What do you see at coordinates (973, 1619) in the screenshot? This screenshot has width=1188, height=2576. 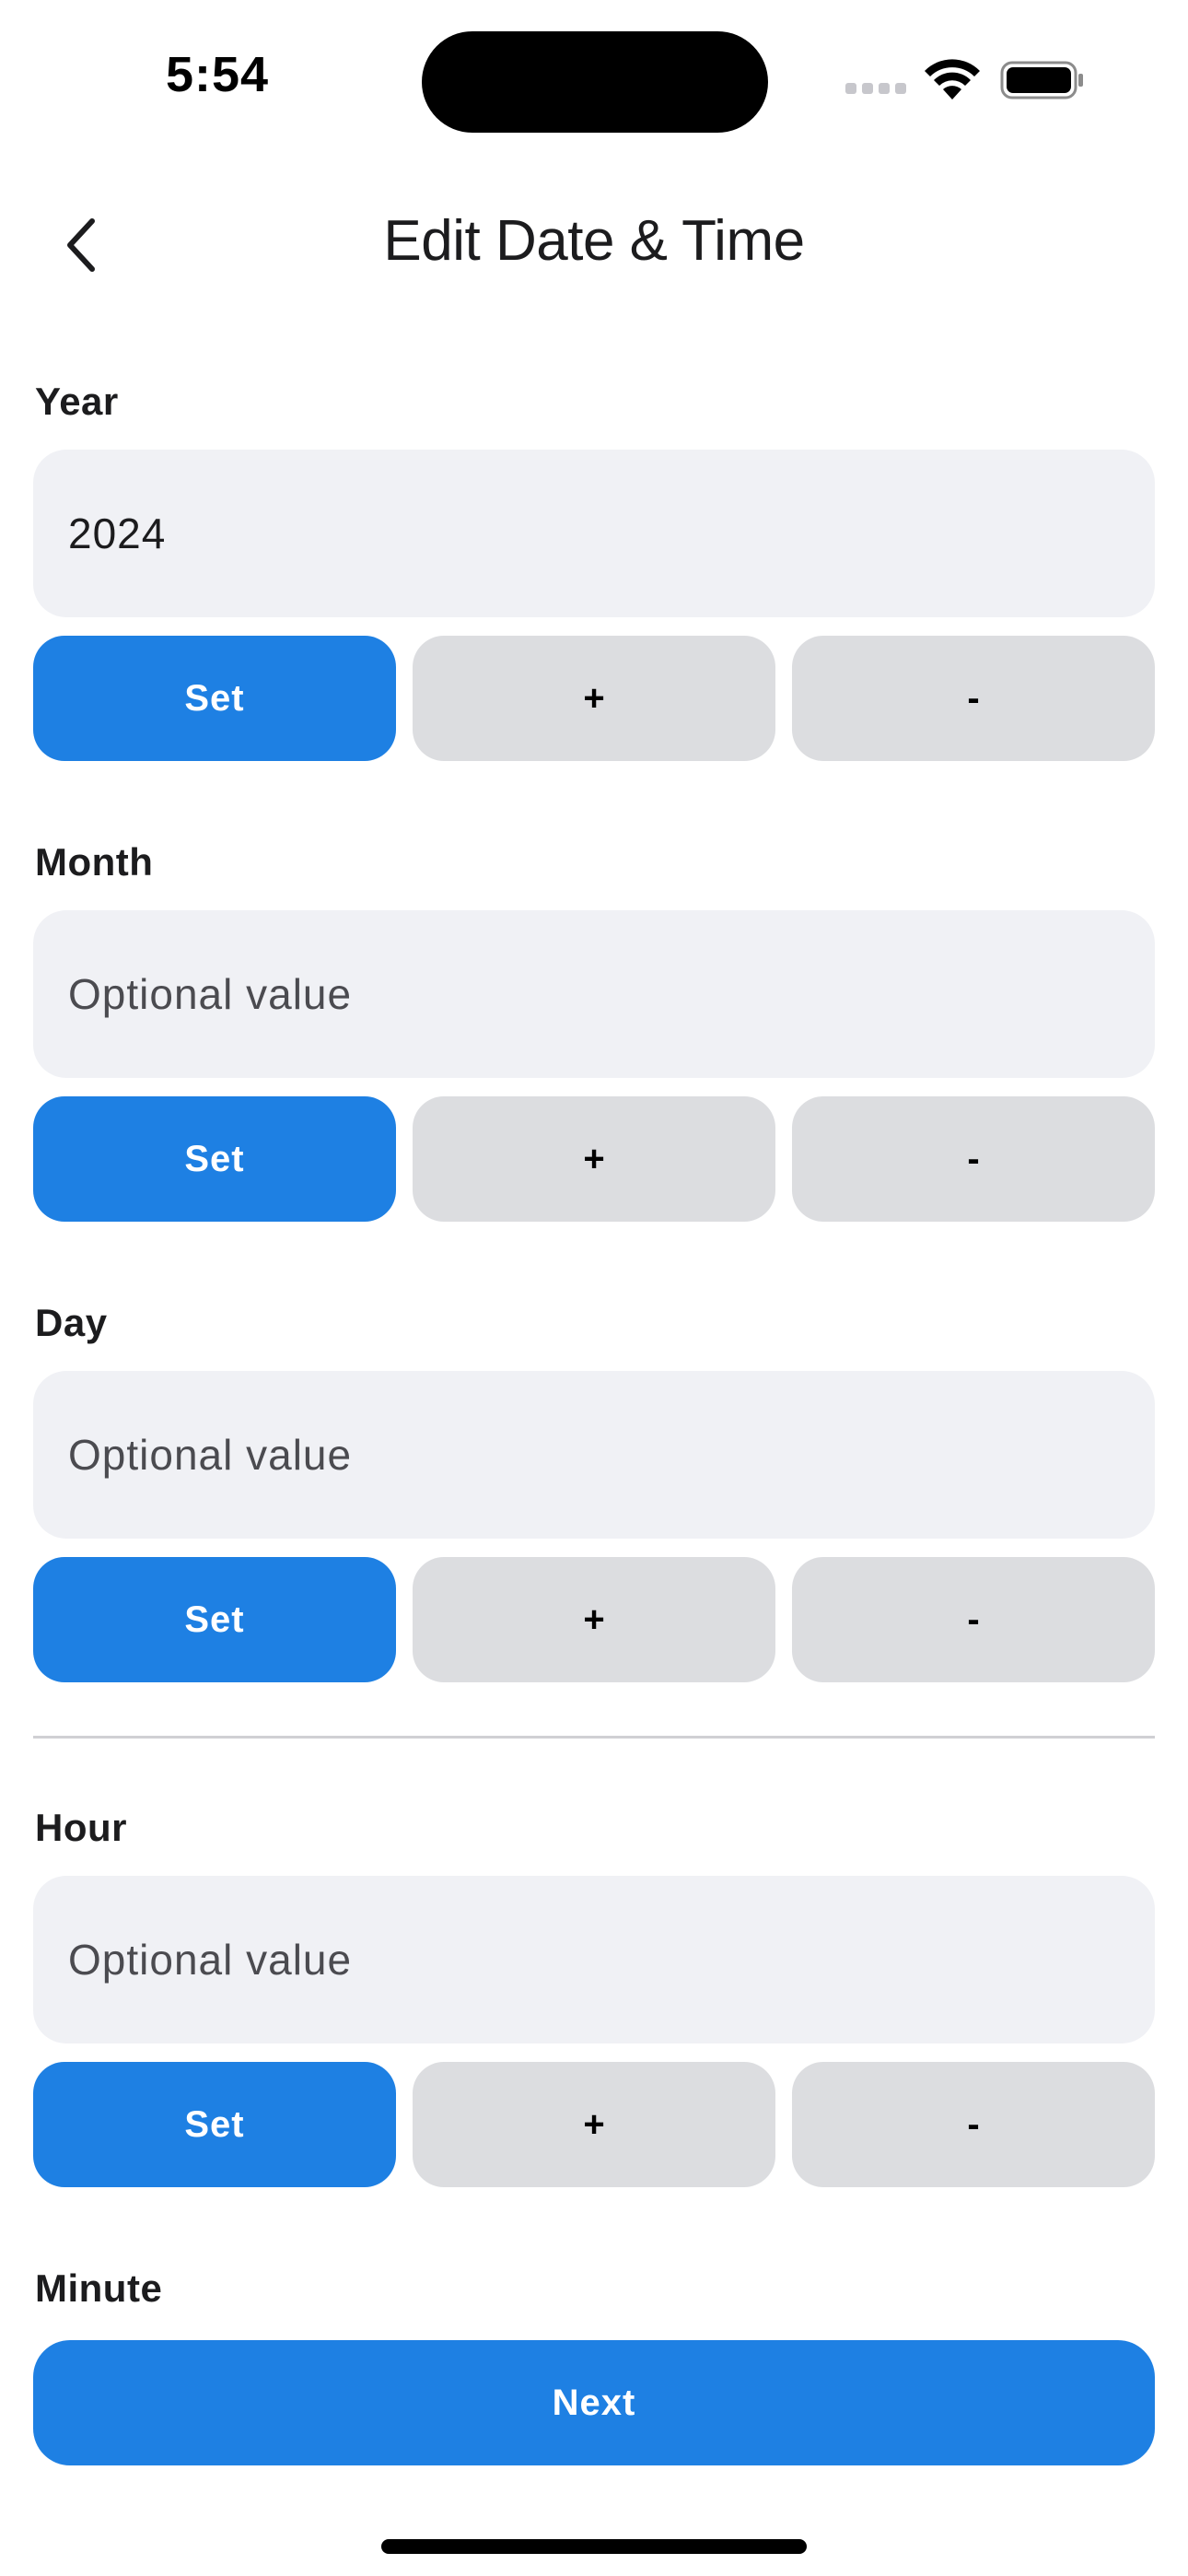 I see `day-decrement-button: -` at bounding box center [973, 1619].